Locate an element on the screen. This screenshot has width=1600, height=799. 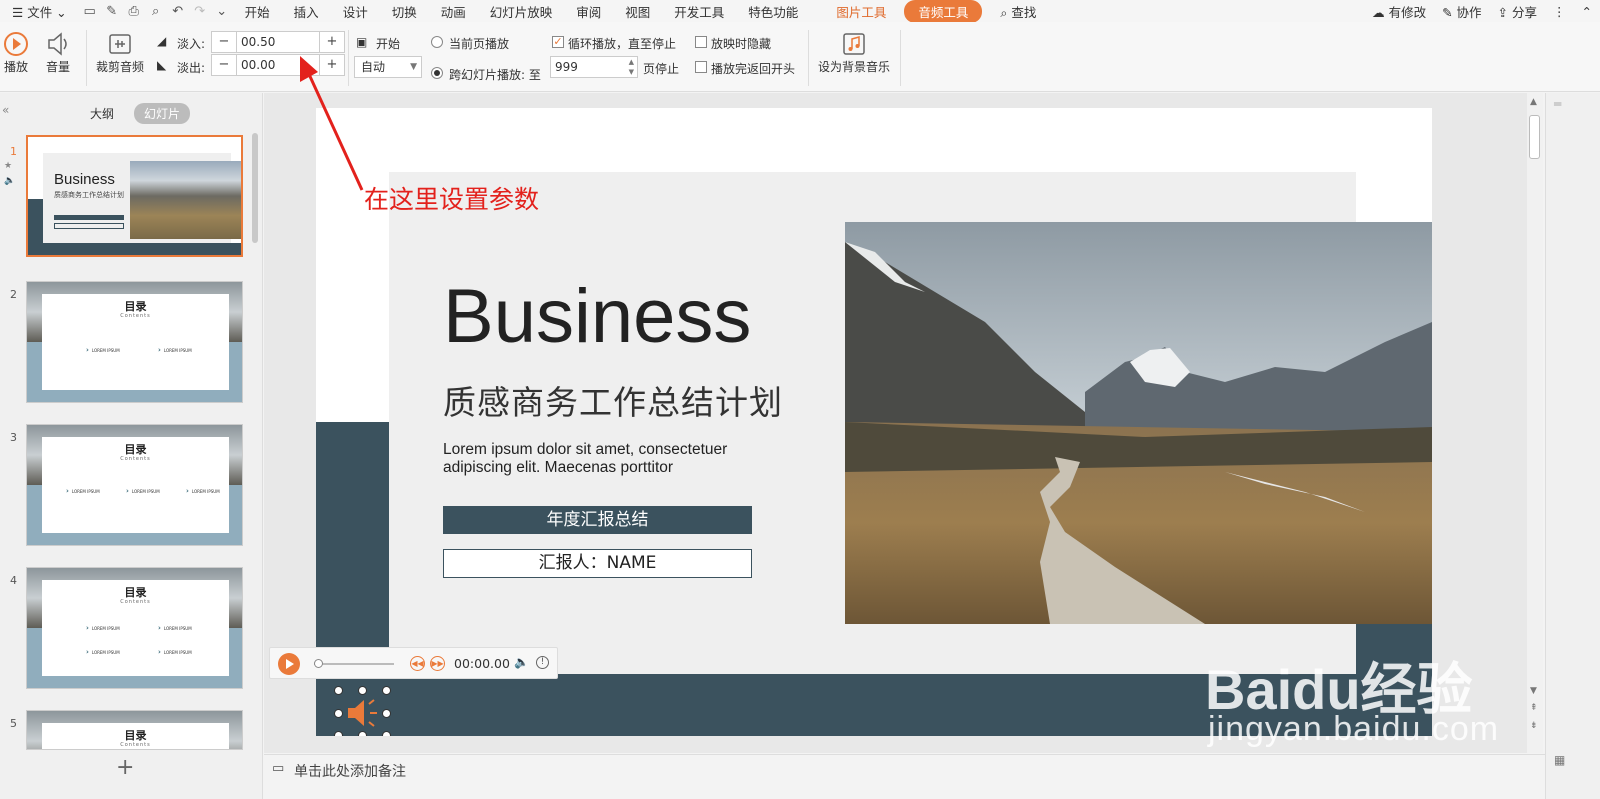
tab-design: 设计 is located at coordinates (355, 11).